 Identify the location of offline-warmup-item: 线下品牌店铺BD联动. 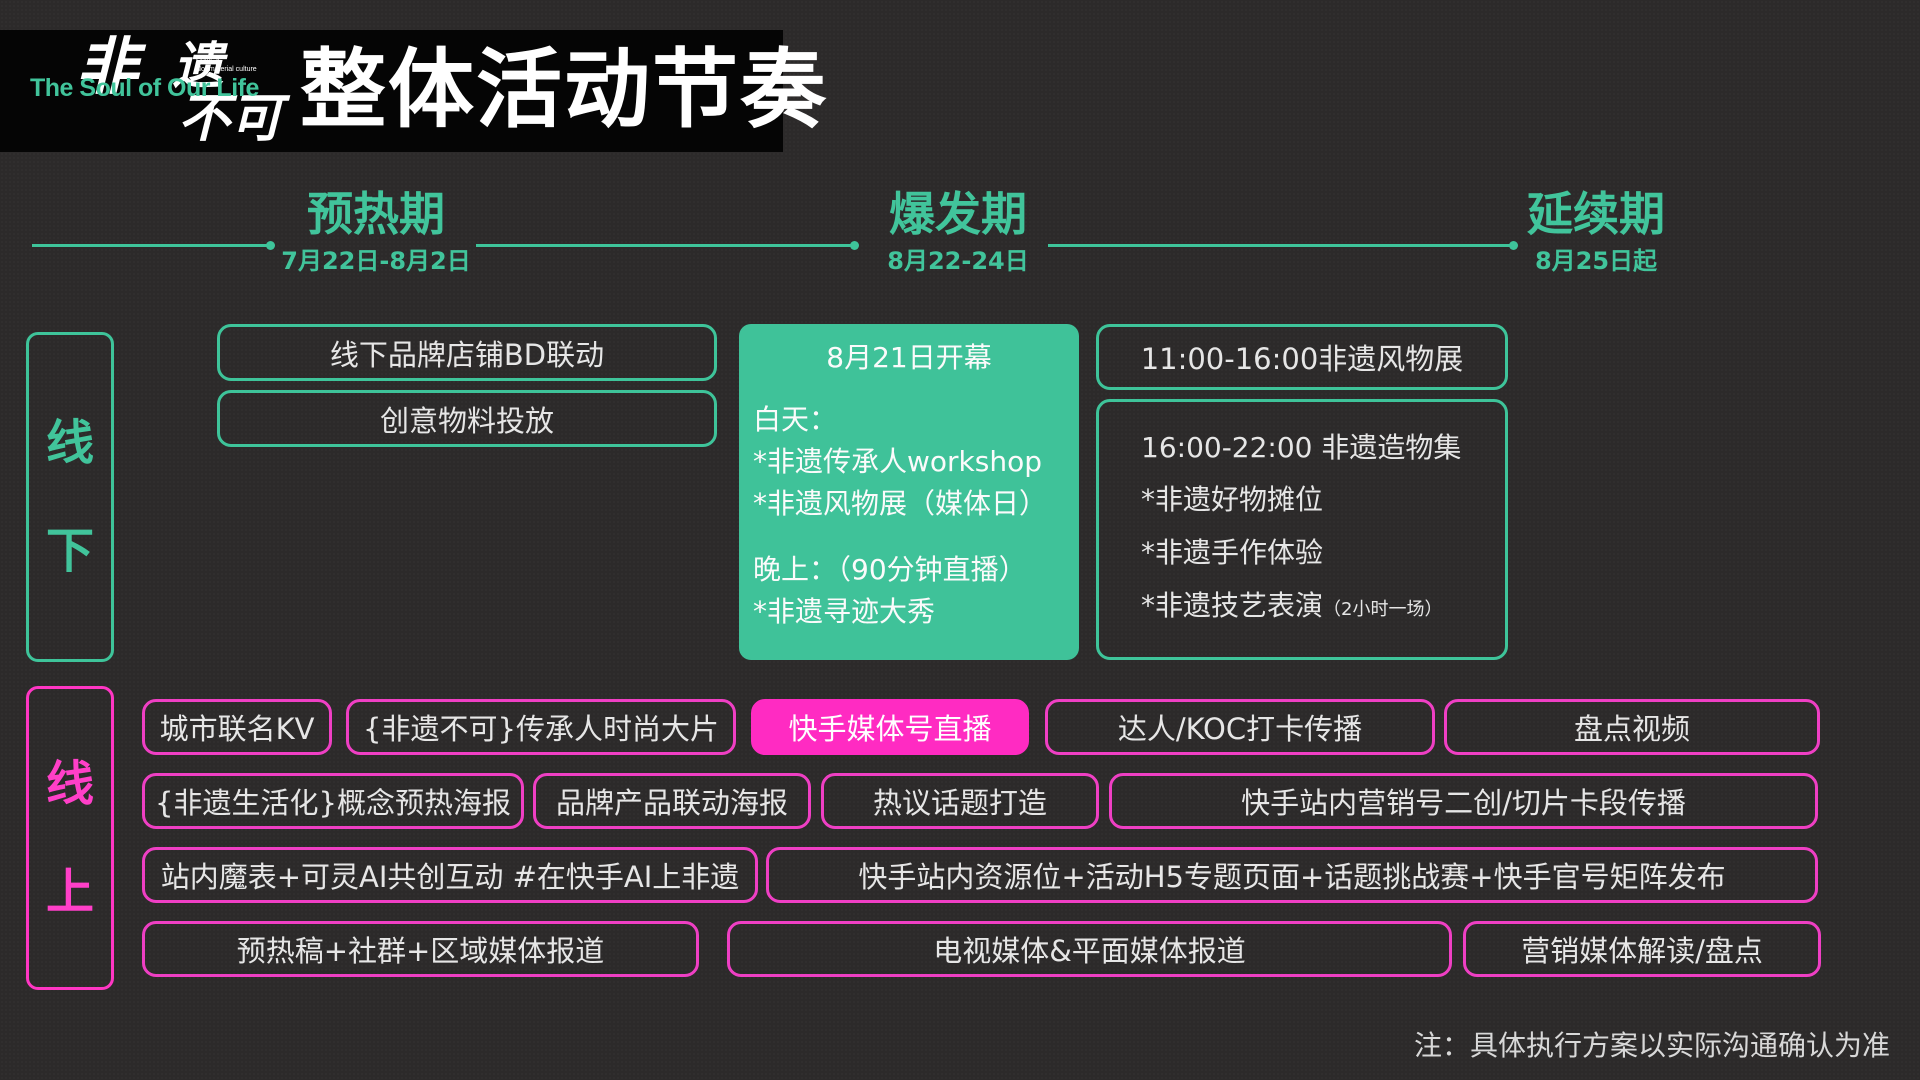
(467, 352).